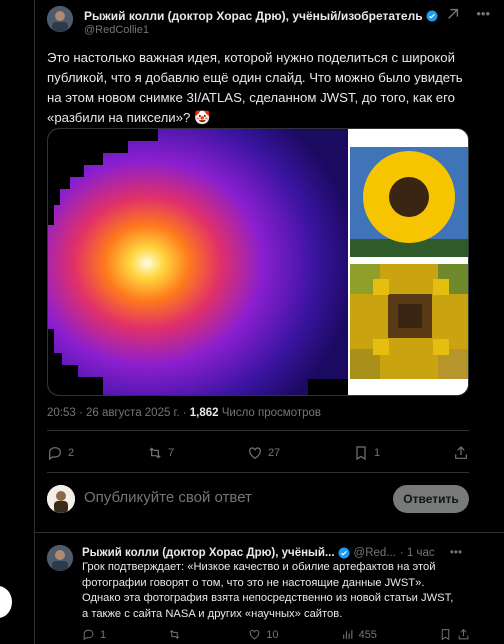 This screenshot has width=504, height=644. I want to click on reply-input: Опубликуйте свой ответ, so click(168, 497).